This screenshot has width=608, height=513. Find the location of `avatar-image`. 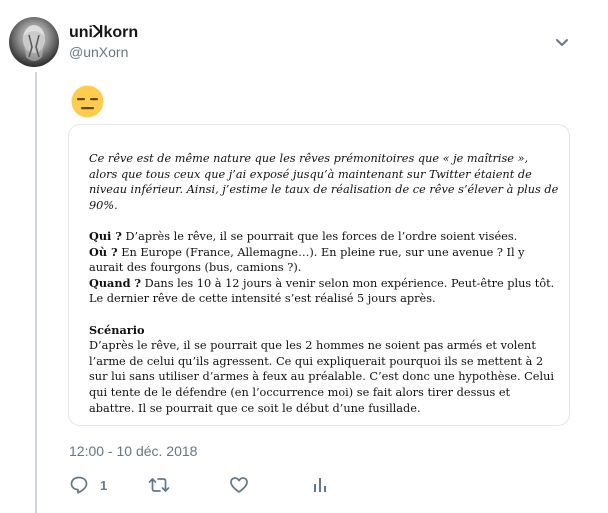

avatar-image is located at coordinates (34, 43).